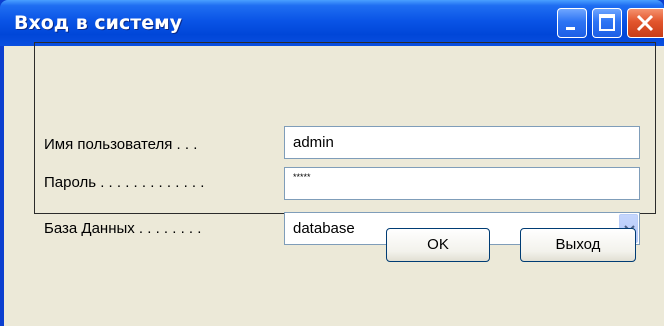 This screenshot has width=664, height=326. What do you see at coordinates (332, 23) in the screenshot?
I see `title-bar: Вход в систему` at bounding box center [332, 23].